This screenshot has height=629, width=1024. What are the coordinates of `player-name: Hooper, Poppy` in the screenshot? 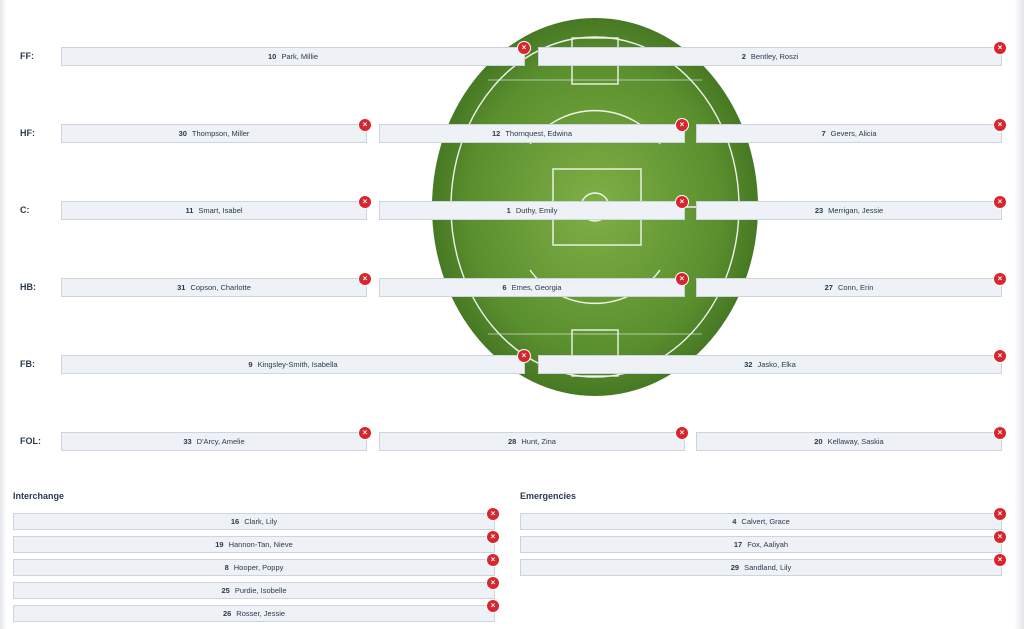 It's located at (258, 567).